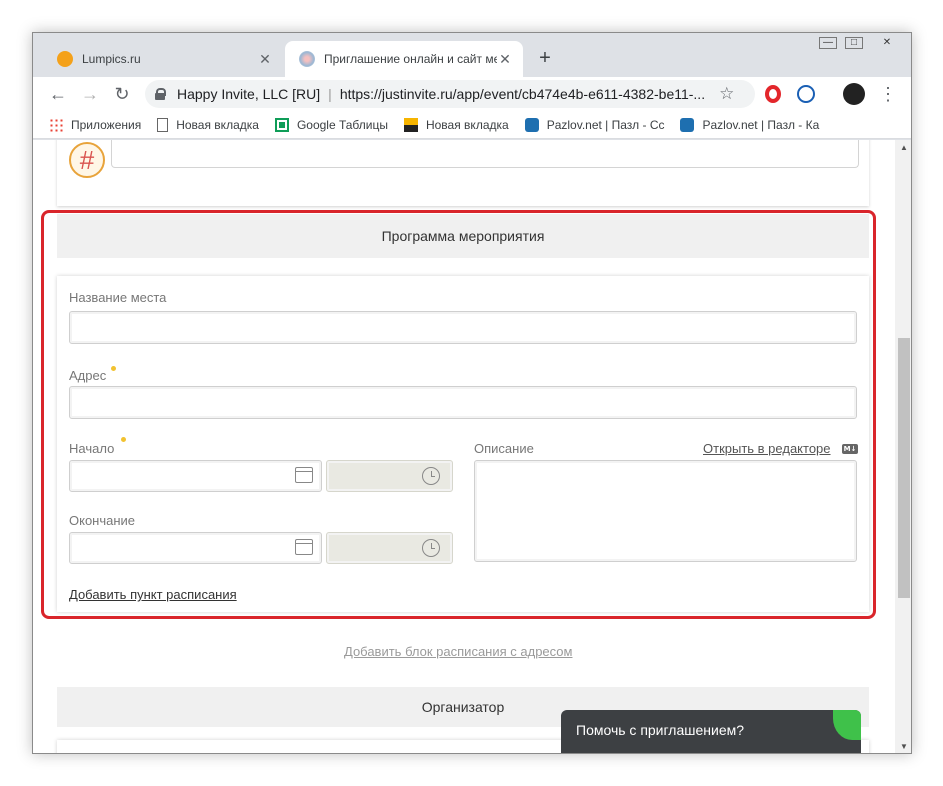 This screenshot has width=943, height=786. What do you see at coordinates (90, 94) in the screenshot?
I see `forward-button: →` at bounding box center [90, 94].